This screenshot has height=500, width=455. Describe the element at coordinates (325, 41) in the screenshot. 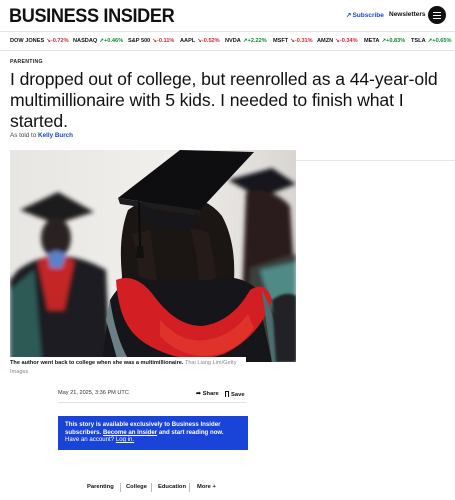

I see `ticker-symbol: AMZN` at that location.